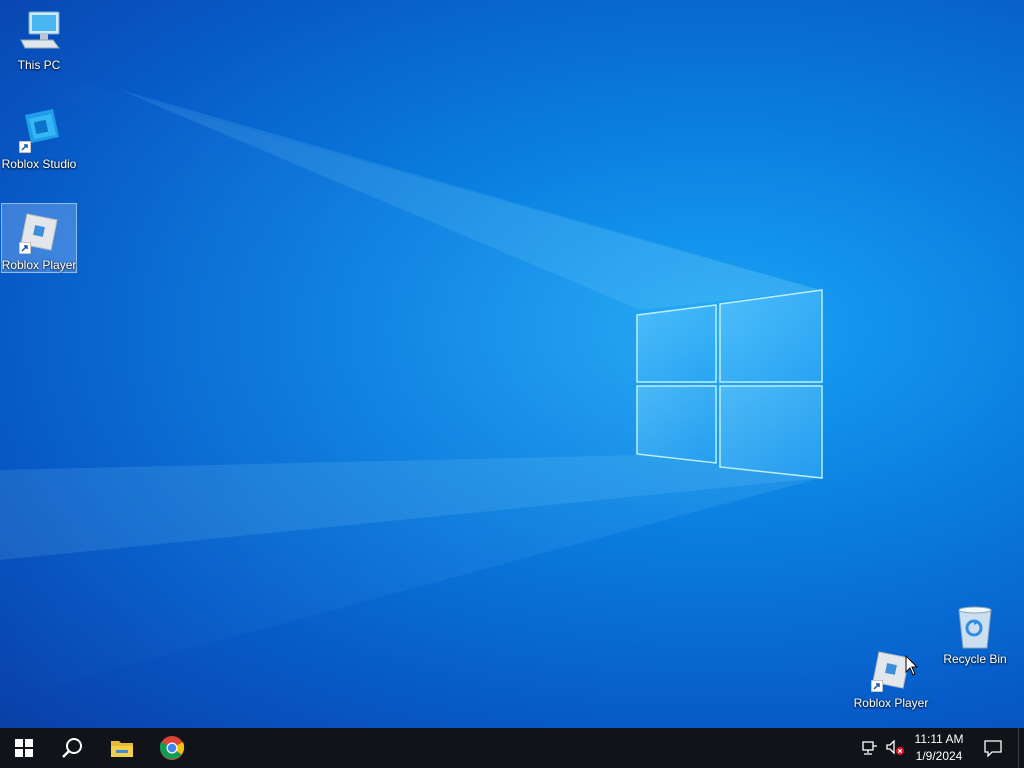 The width and height of the screenshot is (1024, 768). What do you see at coordinates (729, 384) in the screenshot?
I see `windows-logo-wallpaper` at bounding box center [729, 384].